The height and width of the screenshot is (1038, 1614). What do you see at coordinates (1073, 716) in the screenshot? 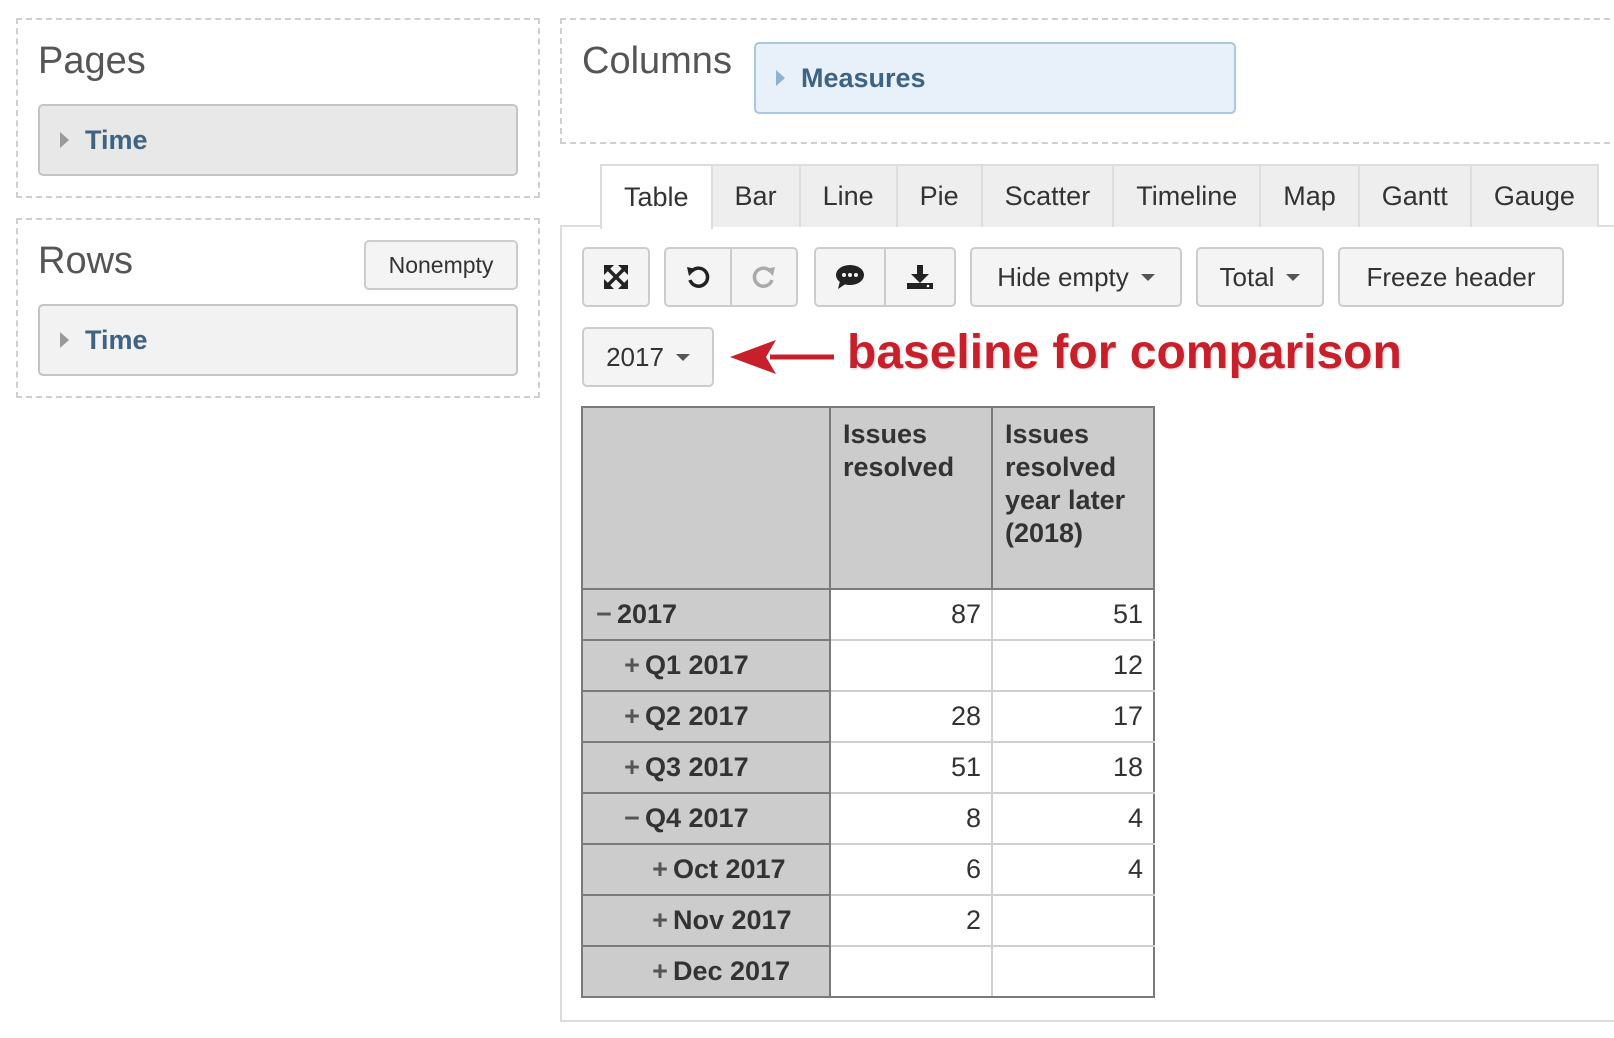
I see `value-cell: 17` at bounding box center [1073, 716].